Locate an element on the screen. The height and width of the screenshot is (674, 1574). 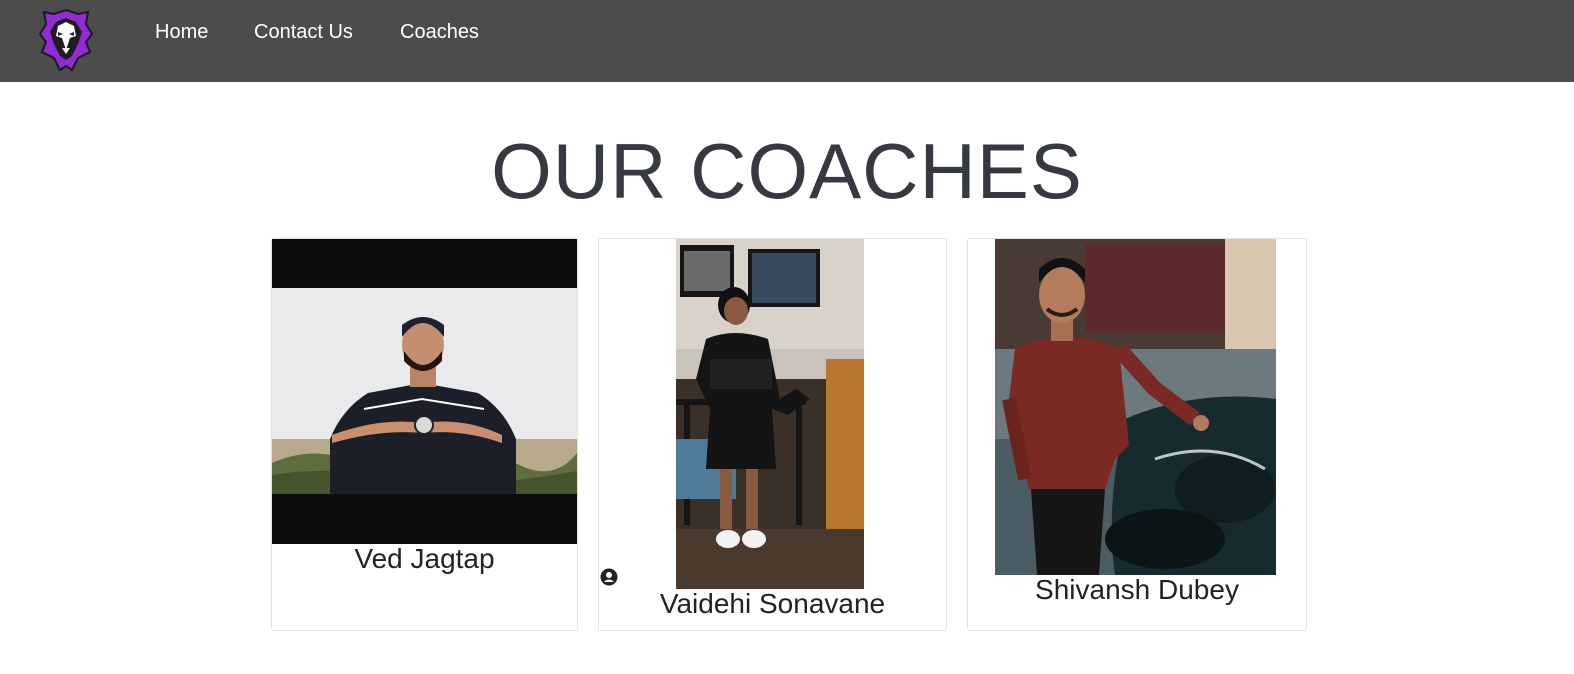
top-navbar: Home Contact Us Coaches is located at coordinates (787, 41).